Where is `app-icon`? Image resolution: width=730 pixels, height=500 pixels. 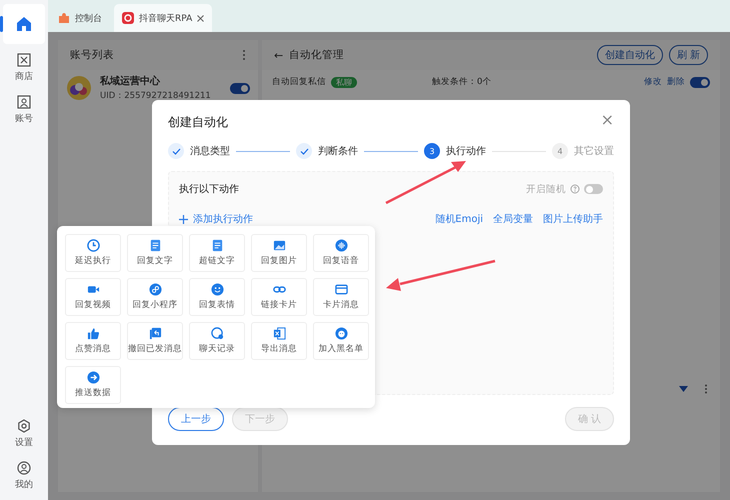
app-icon is located at coordinates (128, 18).